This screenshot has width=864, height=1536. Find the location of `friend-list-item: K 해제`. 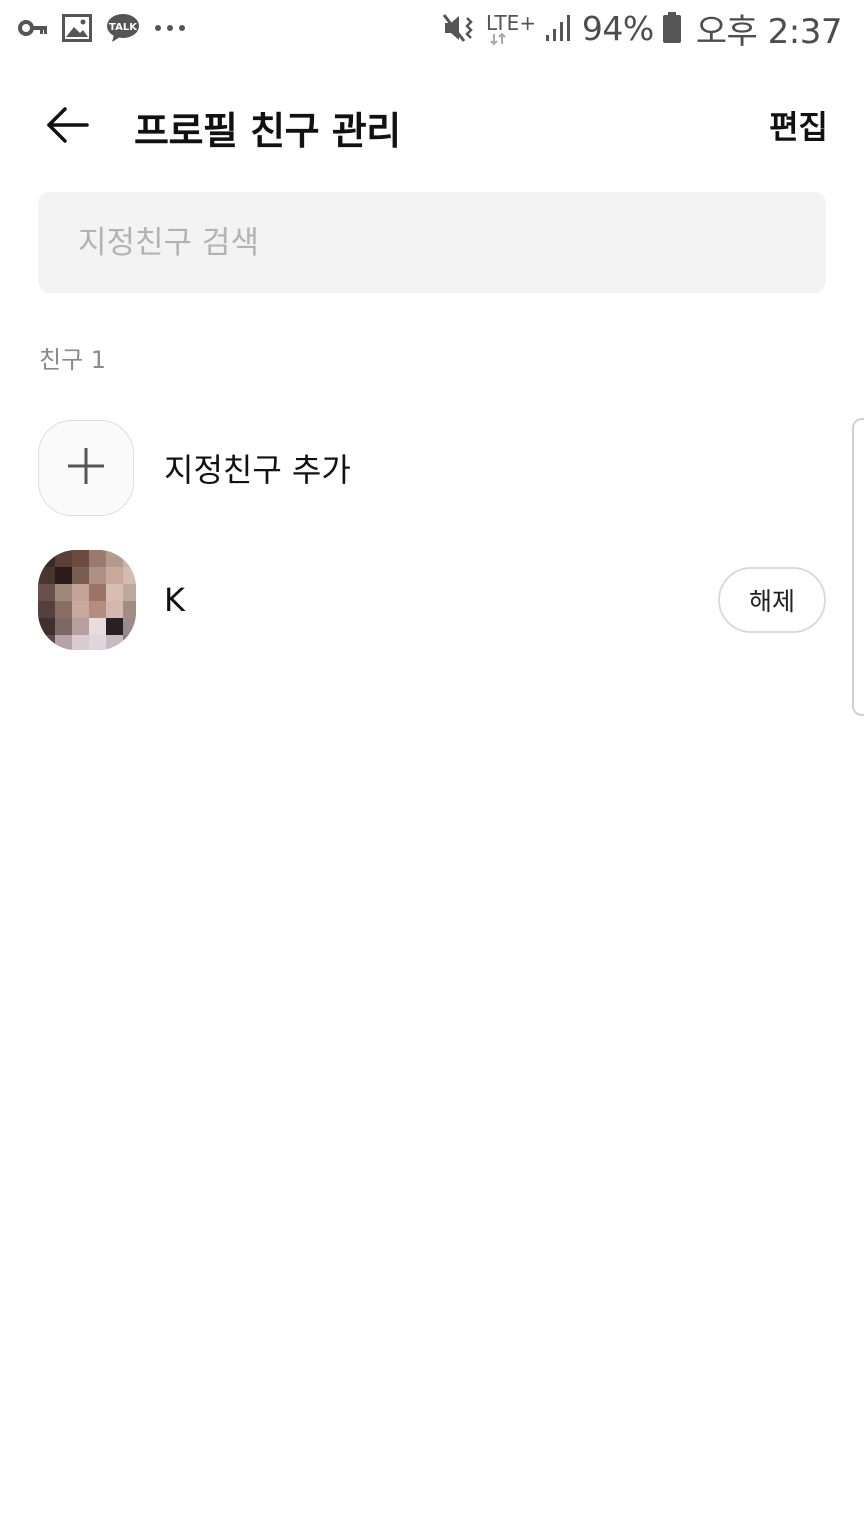

friend-list-item: K 해제 is located at coordinates (432, 600).